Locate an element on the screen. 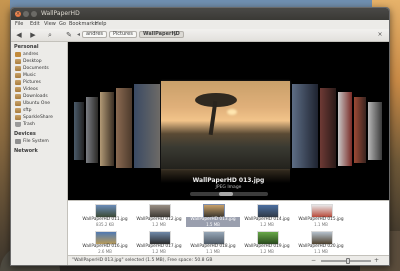  menu-view: View is located at coordinates (50, 24).